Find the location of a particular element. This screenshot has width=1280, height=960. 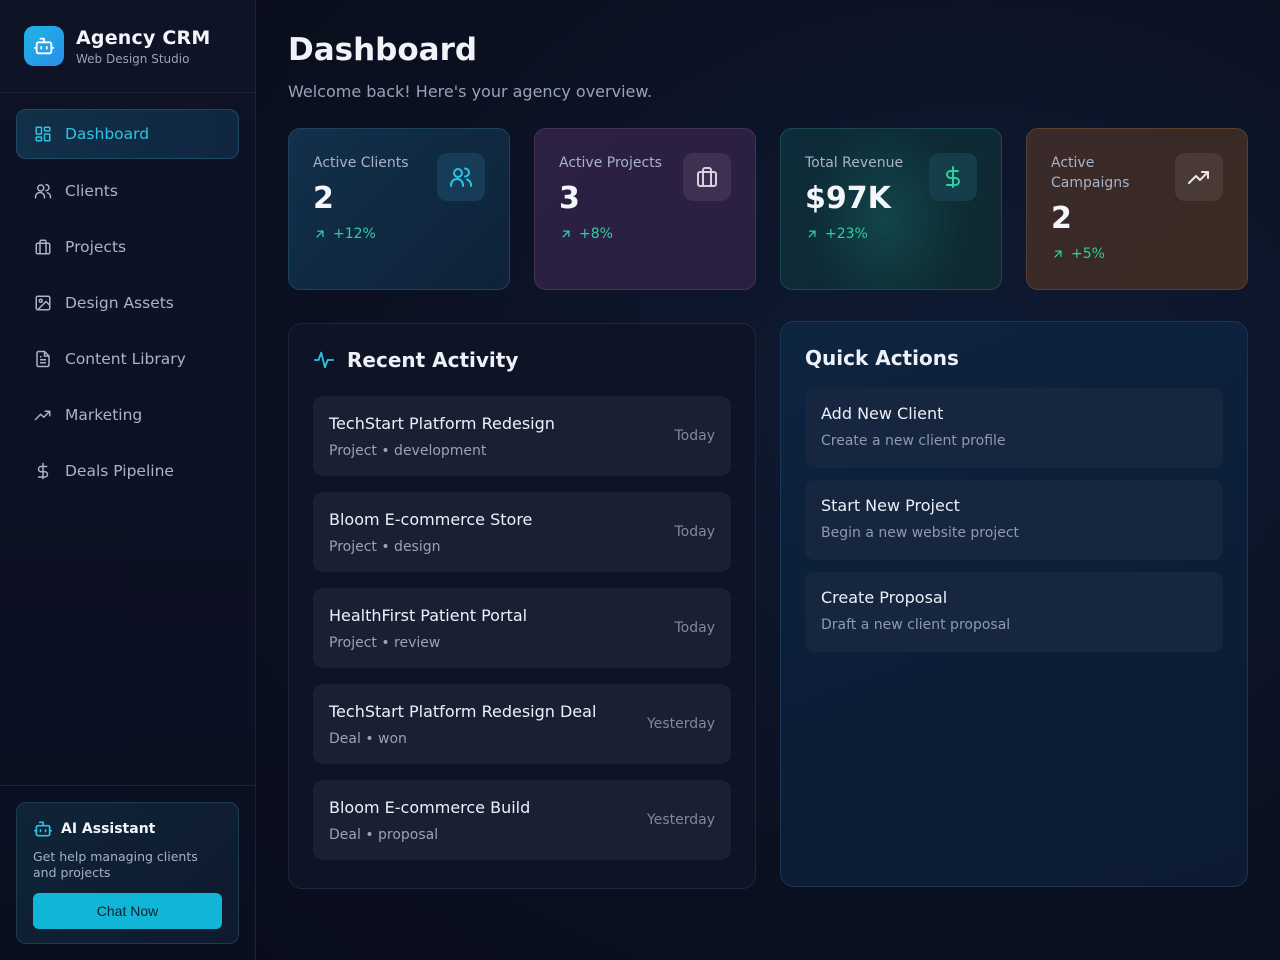

activity-name: Bloom E-commerce Store is located at coordinates (431, 519).